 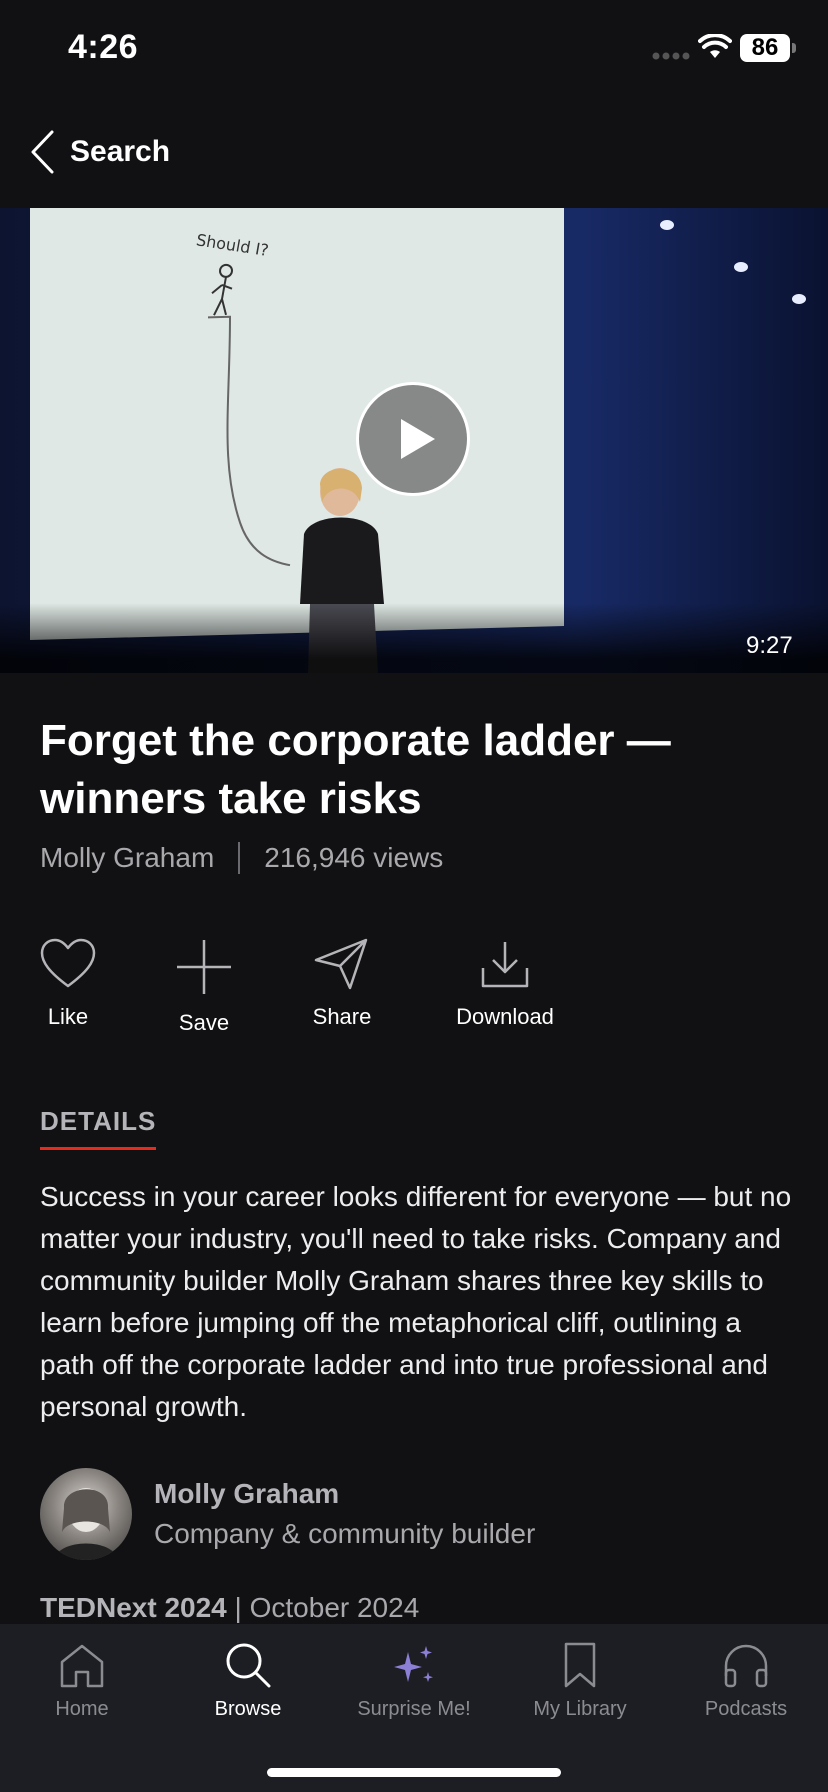 What do you see at coordinates (127, 858) in the screenshot?
I see `talk-speaker: Molly Graham` at bounding box center [127, 858].